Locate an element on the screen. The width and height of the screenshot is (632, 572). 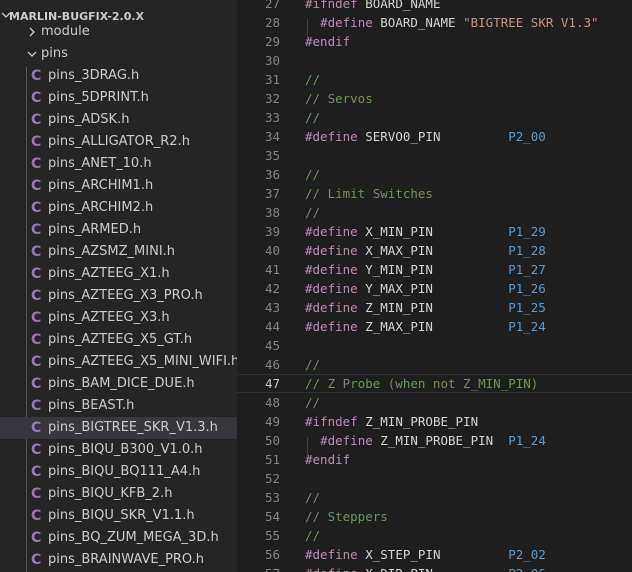
line-number: 42 is located at coordinates (272, 288).